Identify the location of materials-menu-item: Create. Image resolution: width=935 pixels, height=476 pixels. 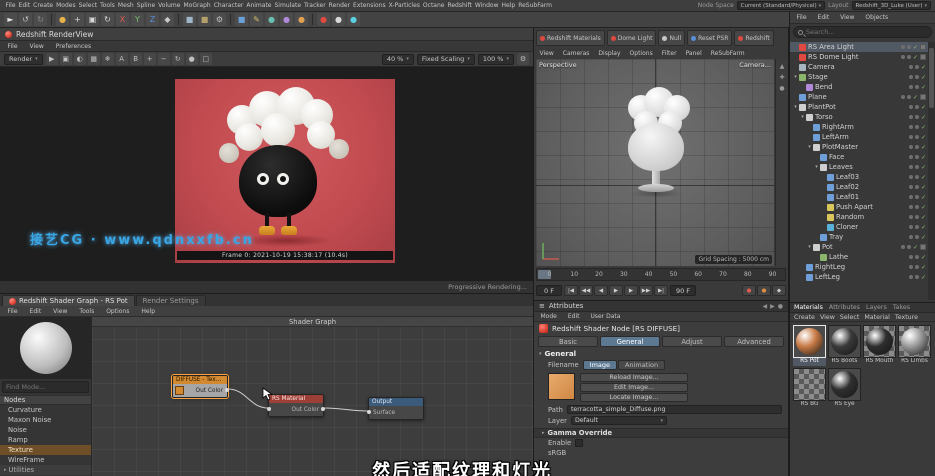
(804, 317).